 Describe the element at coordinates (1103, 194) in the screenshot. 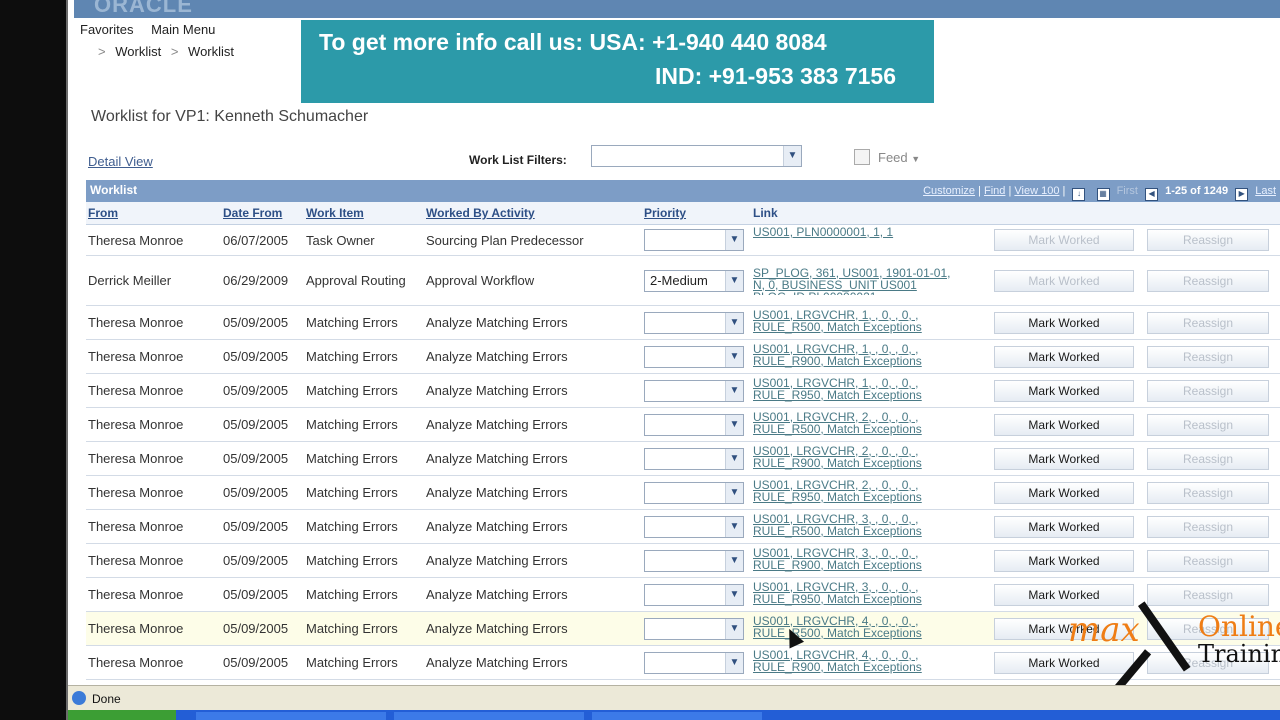

I see `grid-icon: ▦` at that location.